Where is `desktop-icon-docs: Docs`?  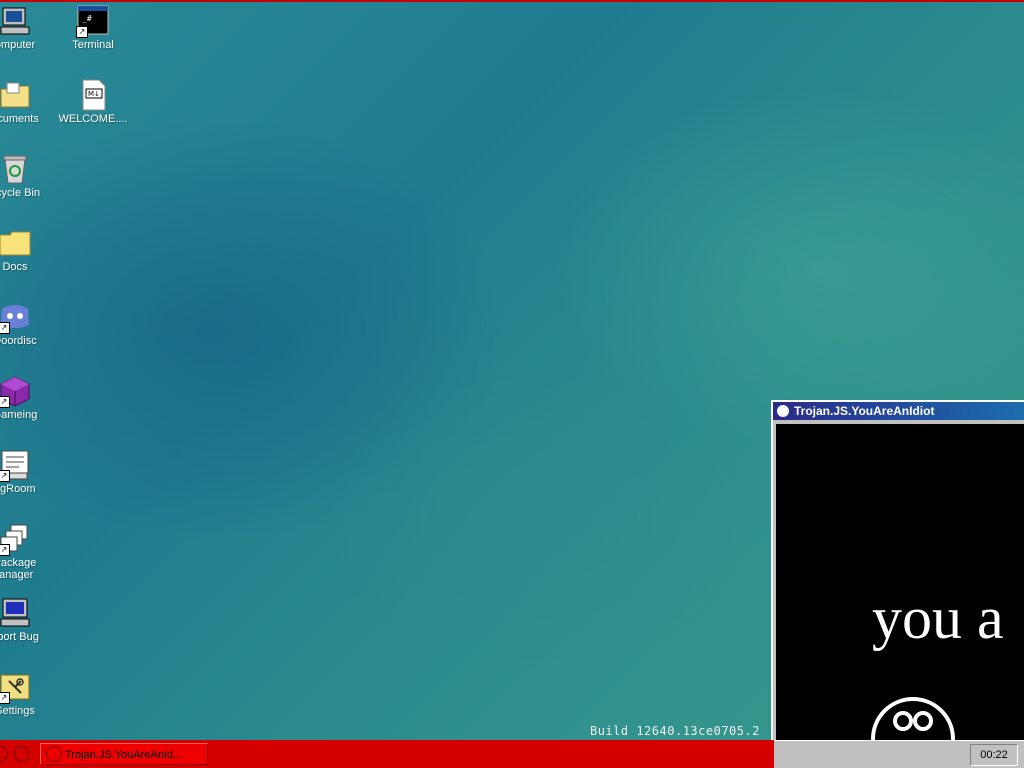
desktop-icon-docs: Docs is located at coordinates (27, 250).